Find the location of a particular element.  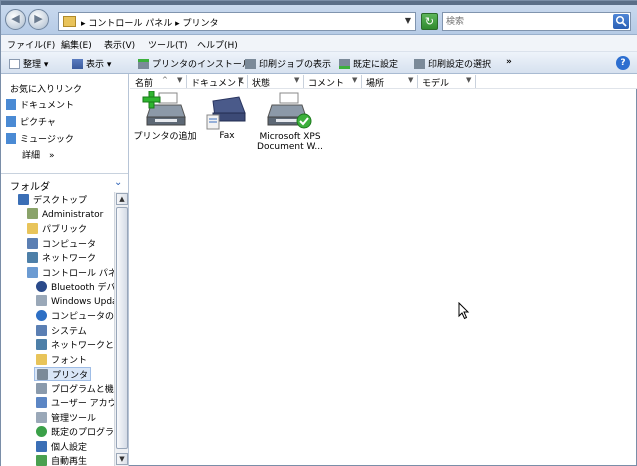

favorite-link-pictures: ピクチャ is located at coordinates (31, 121).